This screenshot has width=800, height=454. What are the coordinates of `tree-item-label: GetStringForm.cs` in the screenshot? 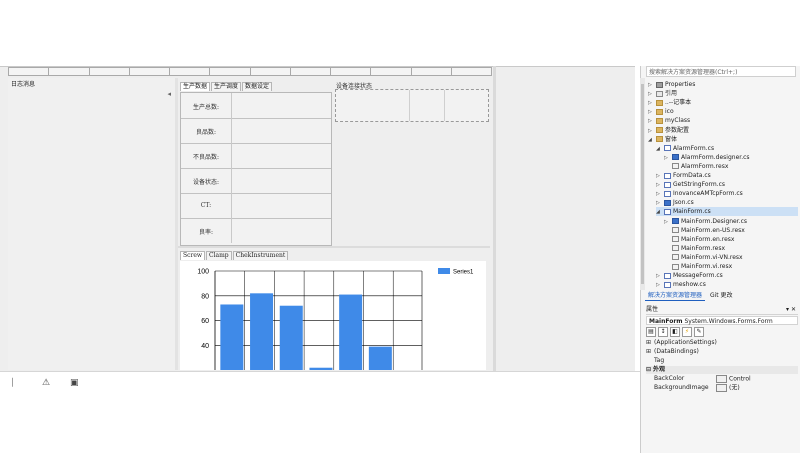 It's located at (699, 185).